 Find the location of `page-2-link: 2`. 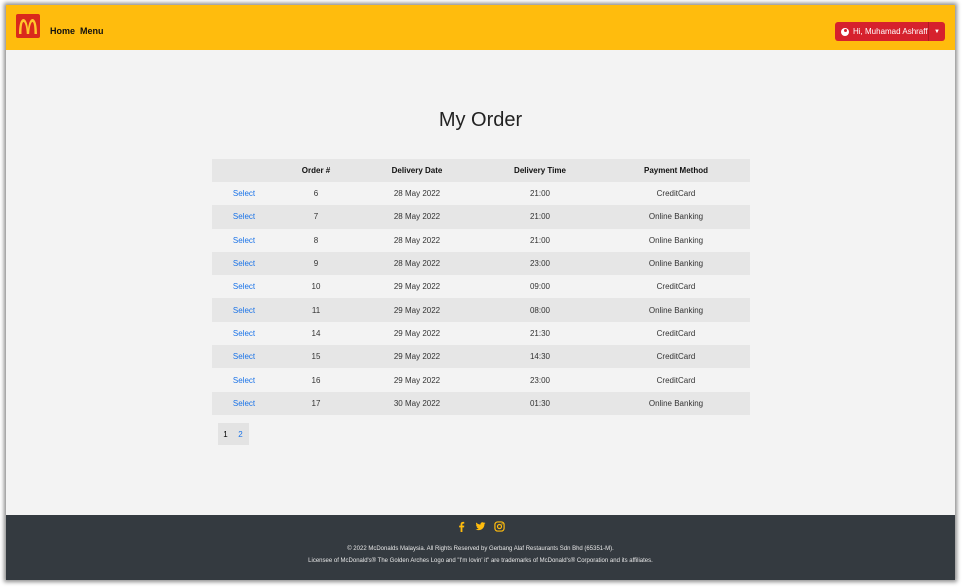

page-2-link: 2 is located at coordinates (240, 434).